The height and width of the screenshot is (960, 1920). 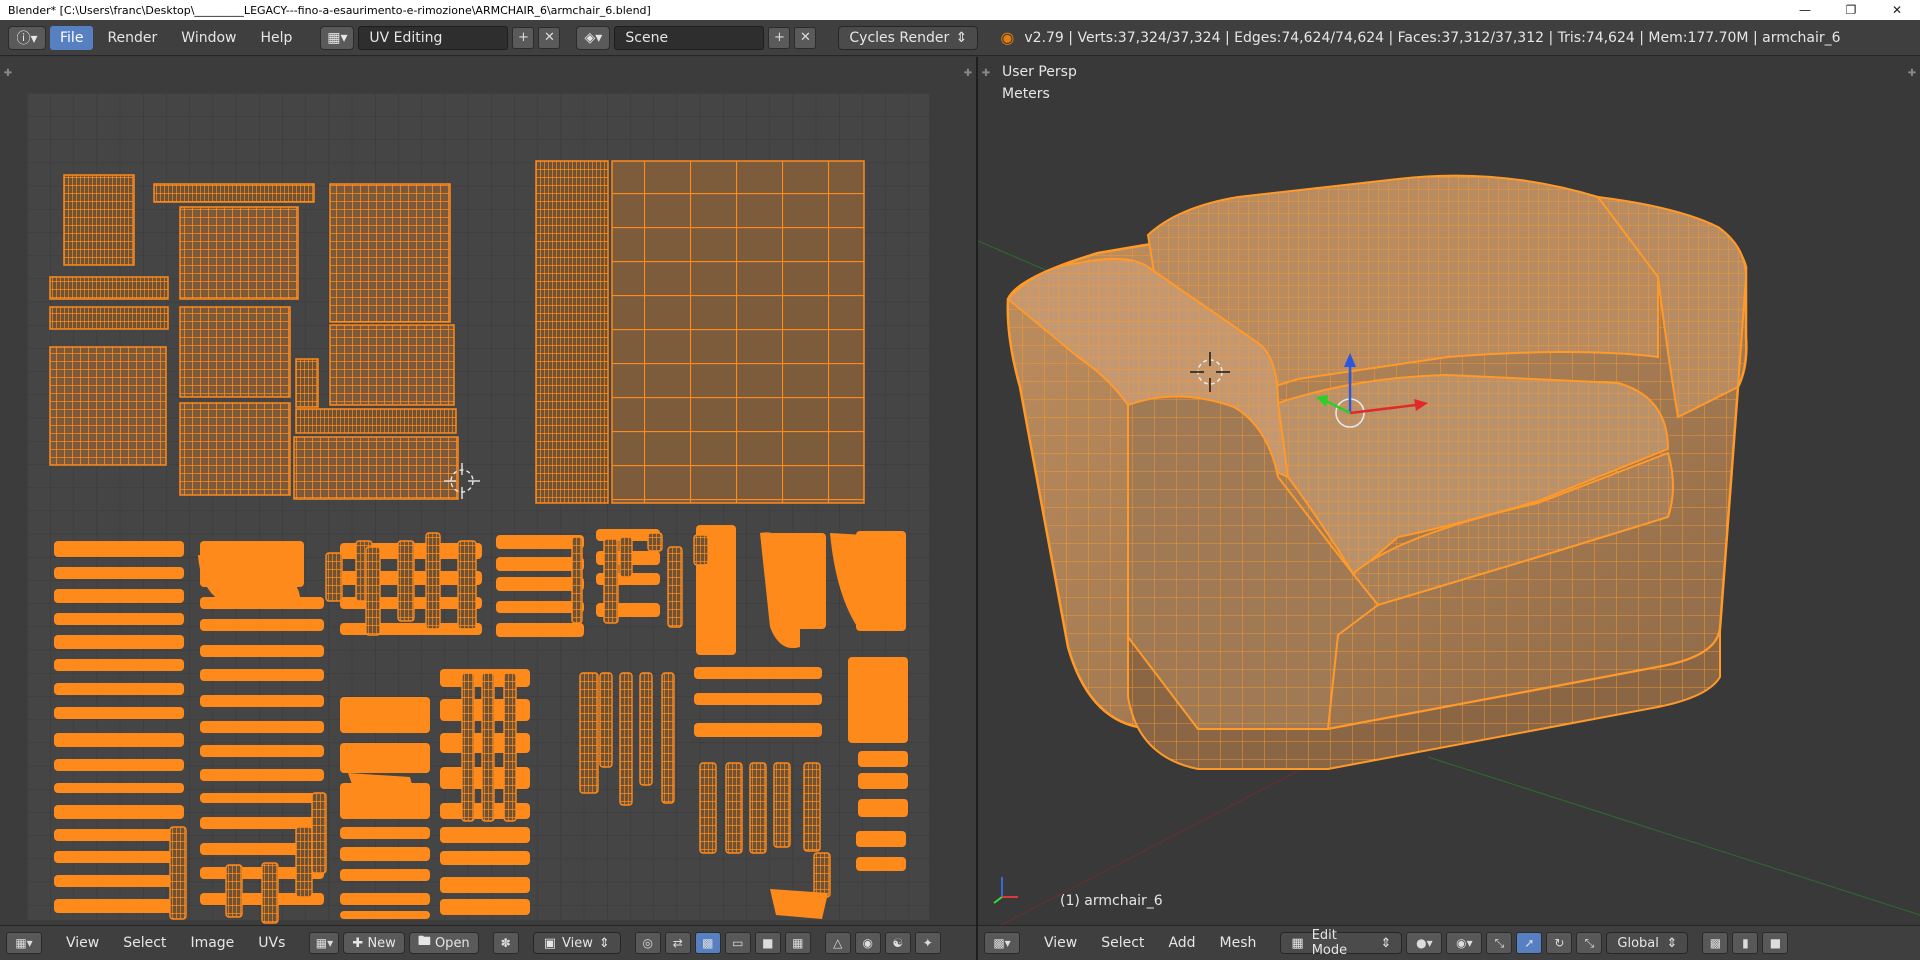 I want to click on pivot-point-icon: ◎, so click(x=647, y=943).